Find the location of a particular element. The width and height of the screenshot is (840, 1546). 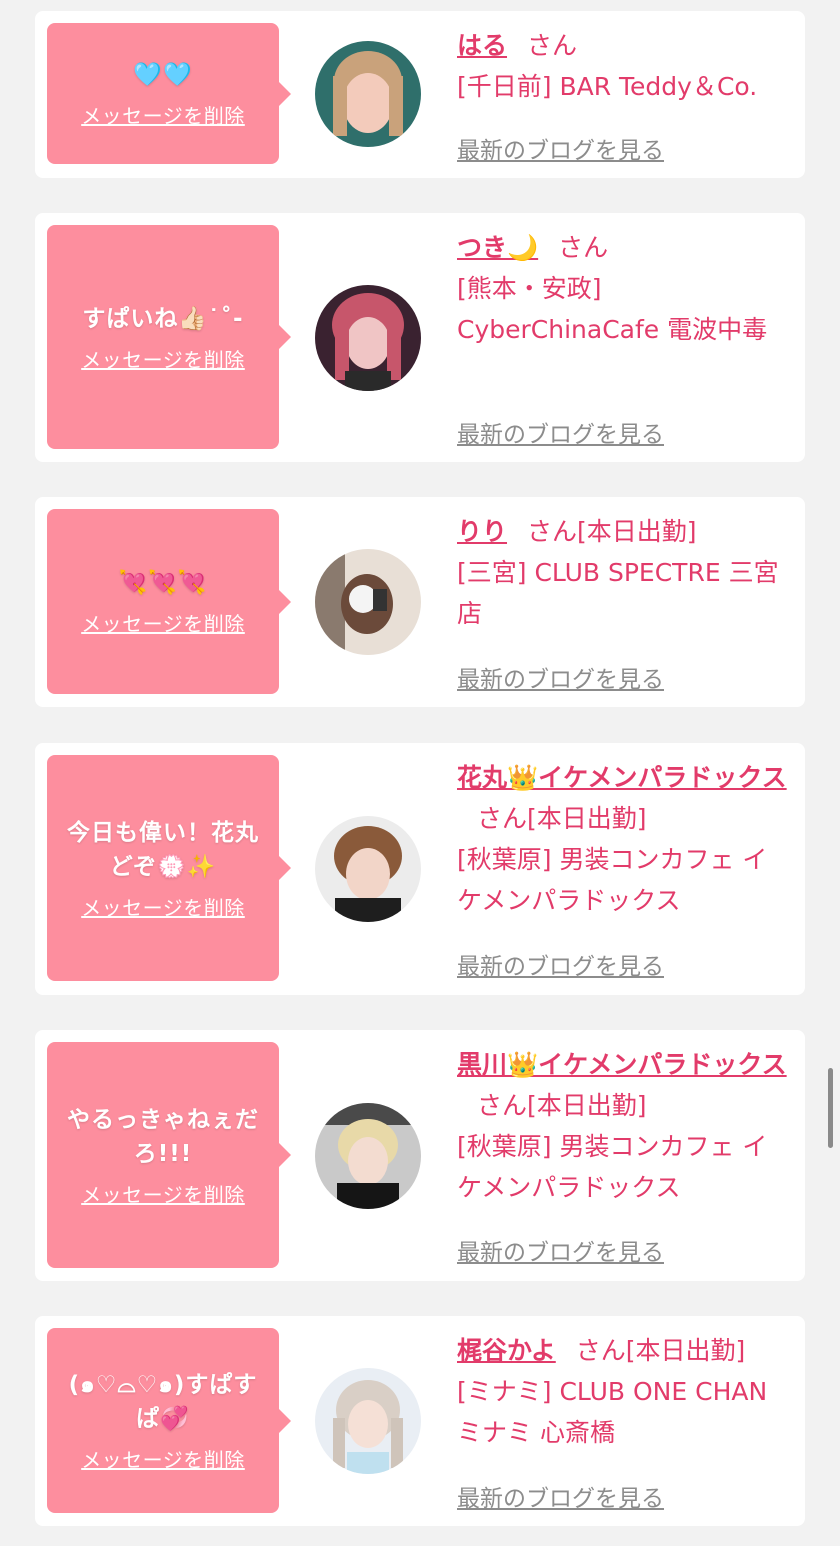

user-info: りり さん[本日出勤] [三宮] CLUB SPECTRE 三宮店 is located at coordinates (624, 572).